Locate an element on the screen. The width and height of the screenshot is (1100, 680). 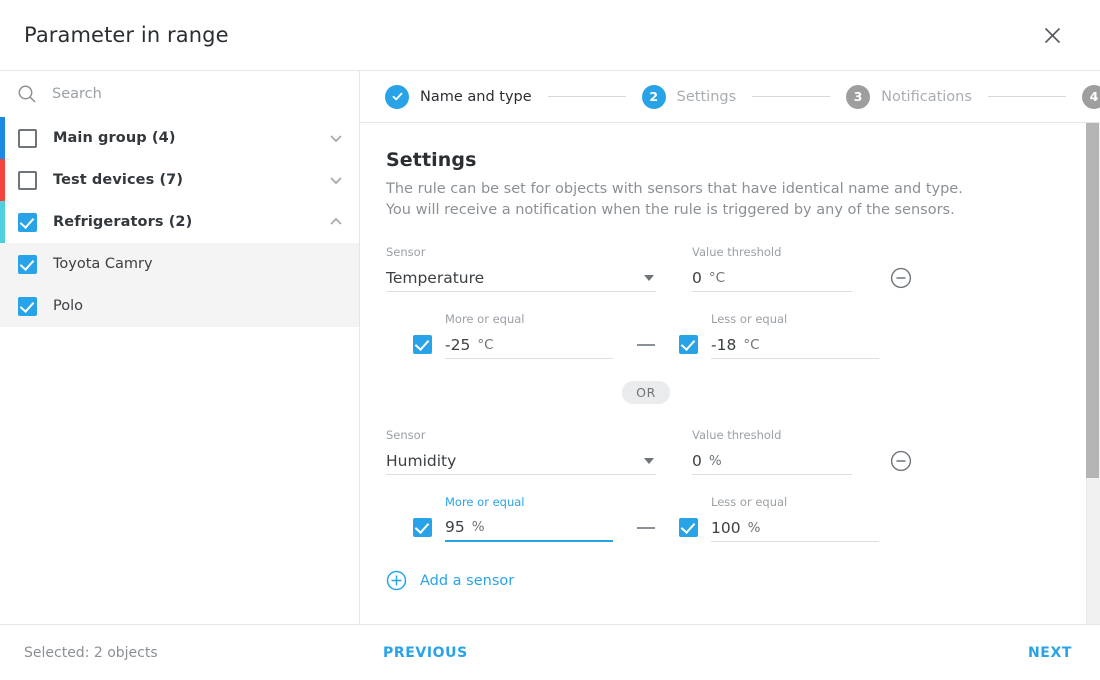
step-name-and-type: Name and type is located at coordinates (458, 96).